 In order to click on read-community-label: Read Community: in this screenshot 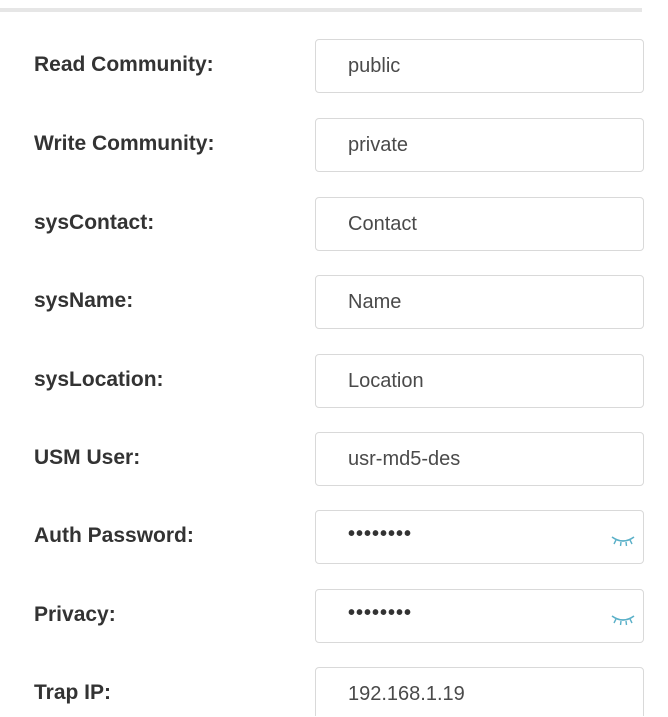, I will do `click(124, 64)`.